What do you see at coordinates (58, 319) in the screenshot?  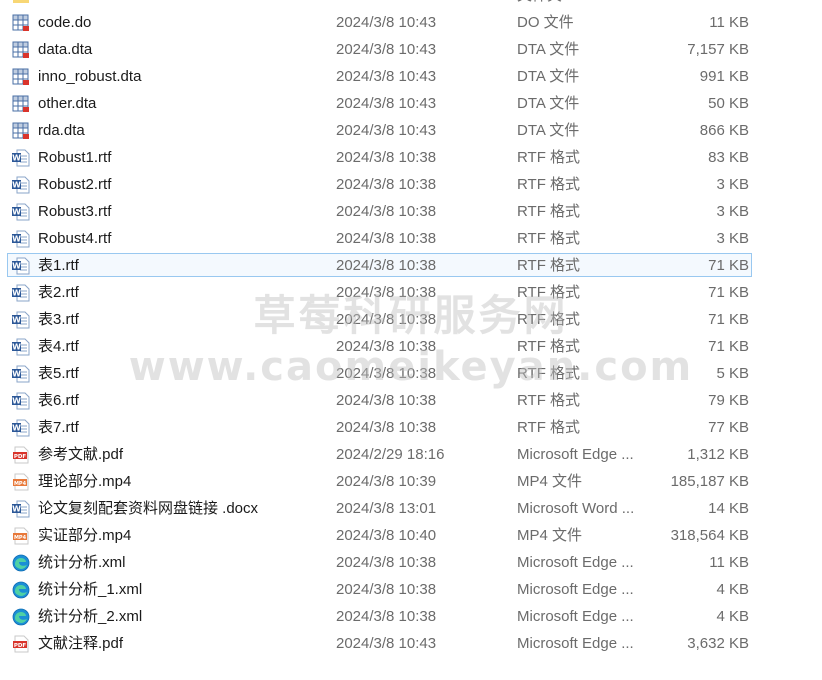 I see `file-name: 表3.rtf` at bounding box center [58, 319].